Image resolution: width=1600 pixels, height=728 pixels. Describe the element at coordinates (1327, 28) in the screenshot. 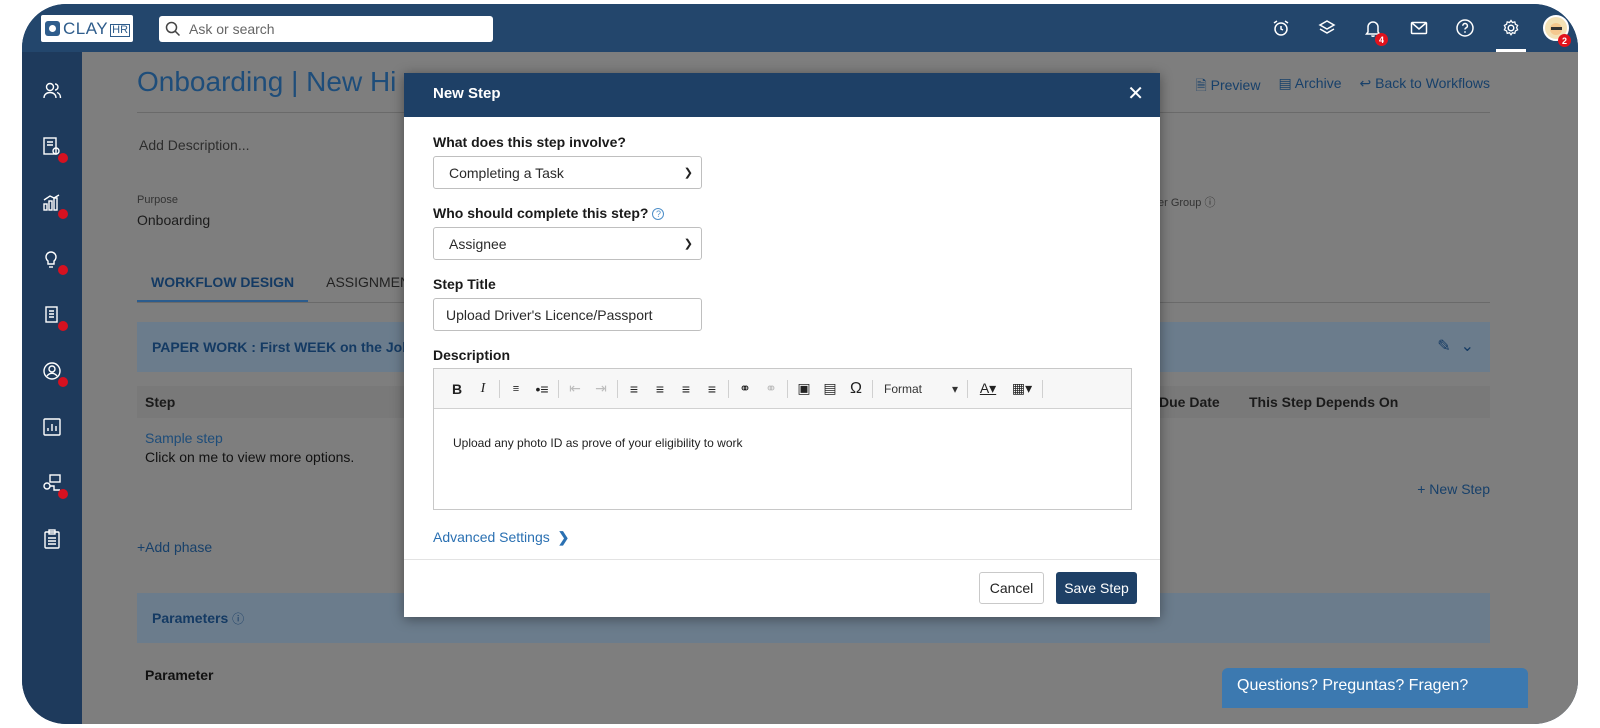

I see `layers-icon` at that location.